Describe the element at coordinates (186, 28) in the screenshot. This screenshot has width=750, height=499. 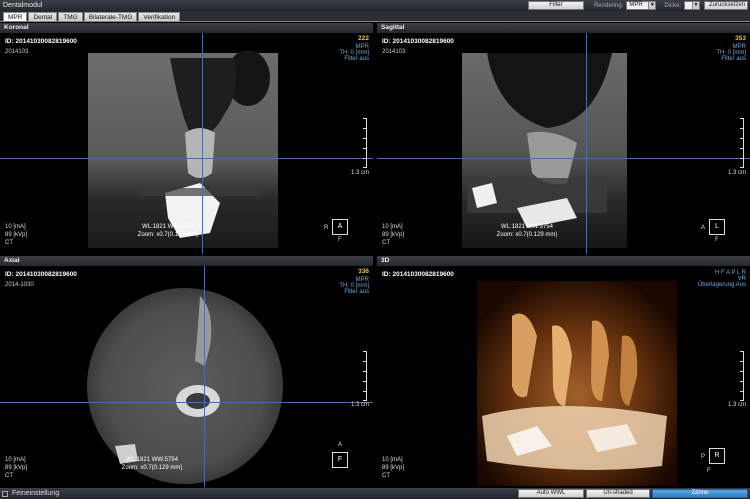
I see `panel-title: Koronal` at that location.